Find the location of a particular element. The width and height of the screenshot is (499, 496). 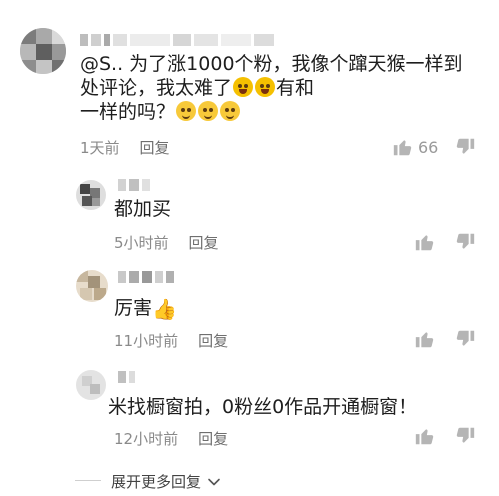

comment-text-content: 厉害 is located at coordinates (133, 308).